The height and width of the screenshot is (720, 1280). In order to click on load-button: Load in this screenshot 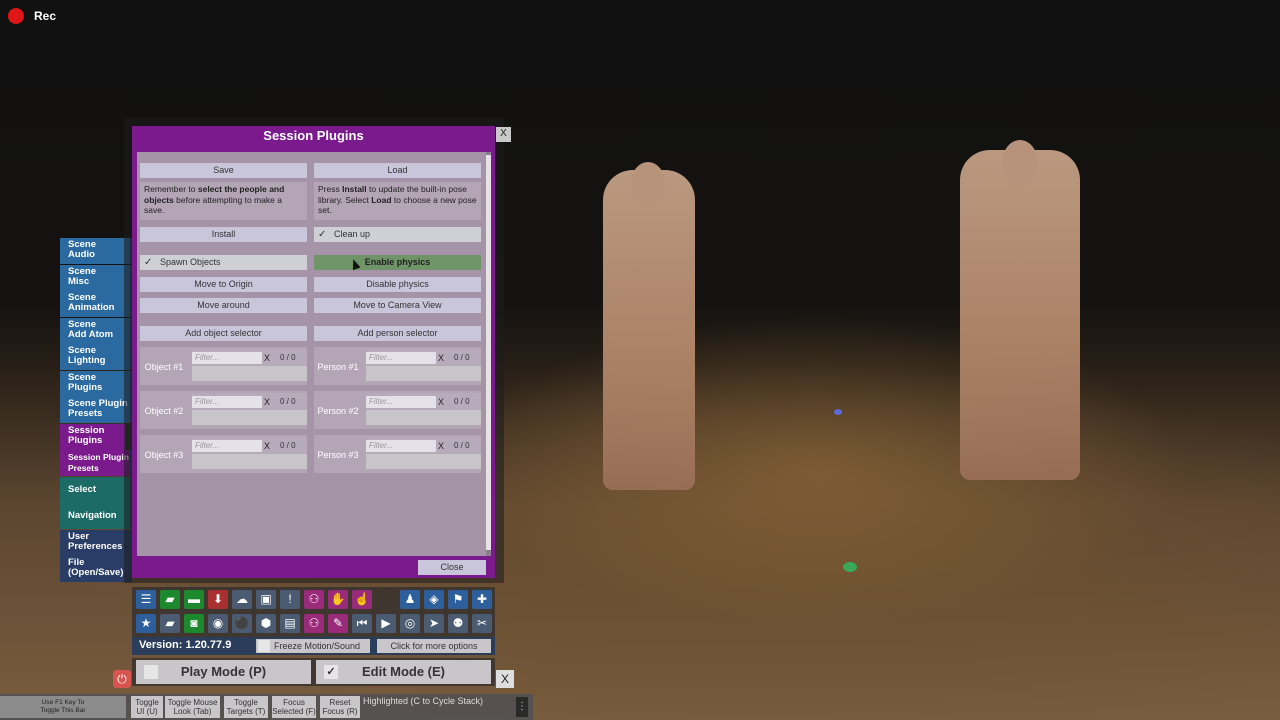, I will do `click(397, 170)`.